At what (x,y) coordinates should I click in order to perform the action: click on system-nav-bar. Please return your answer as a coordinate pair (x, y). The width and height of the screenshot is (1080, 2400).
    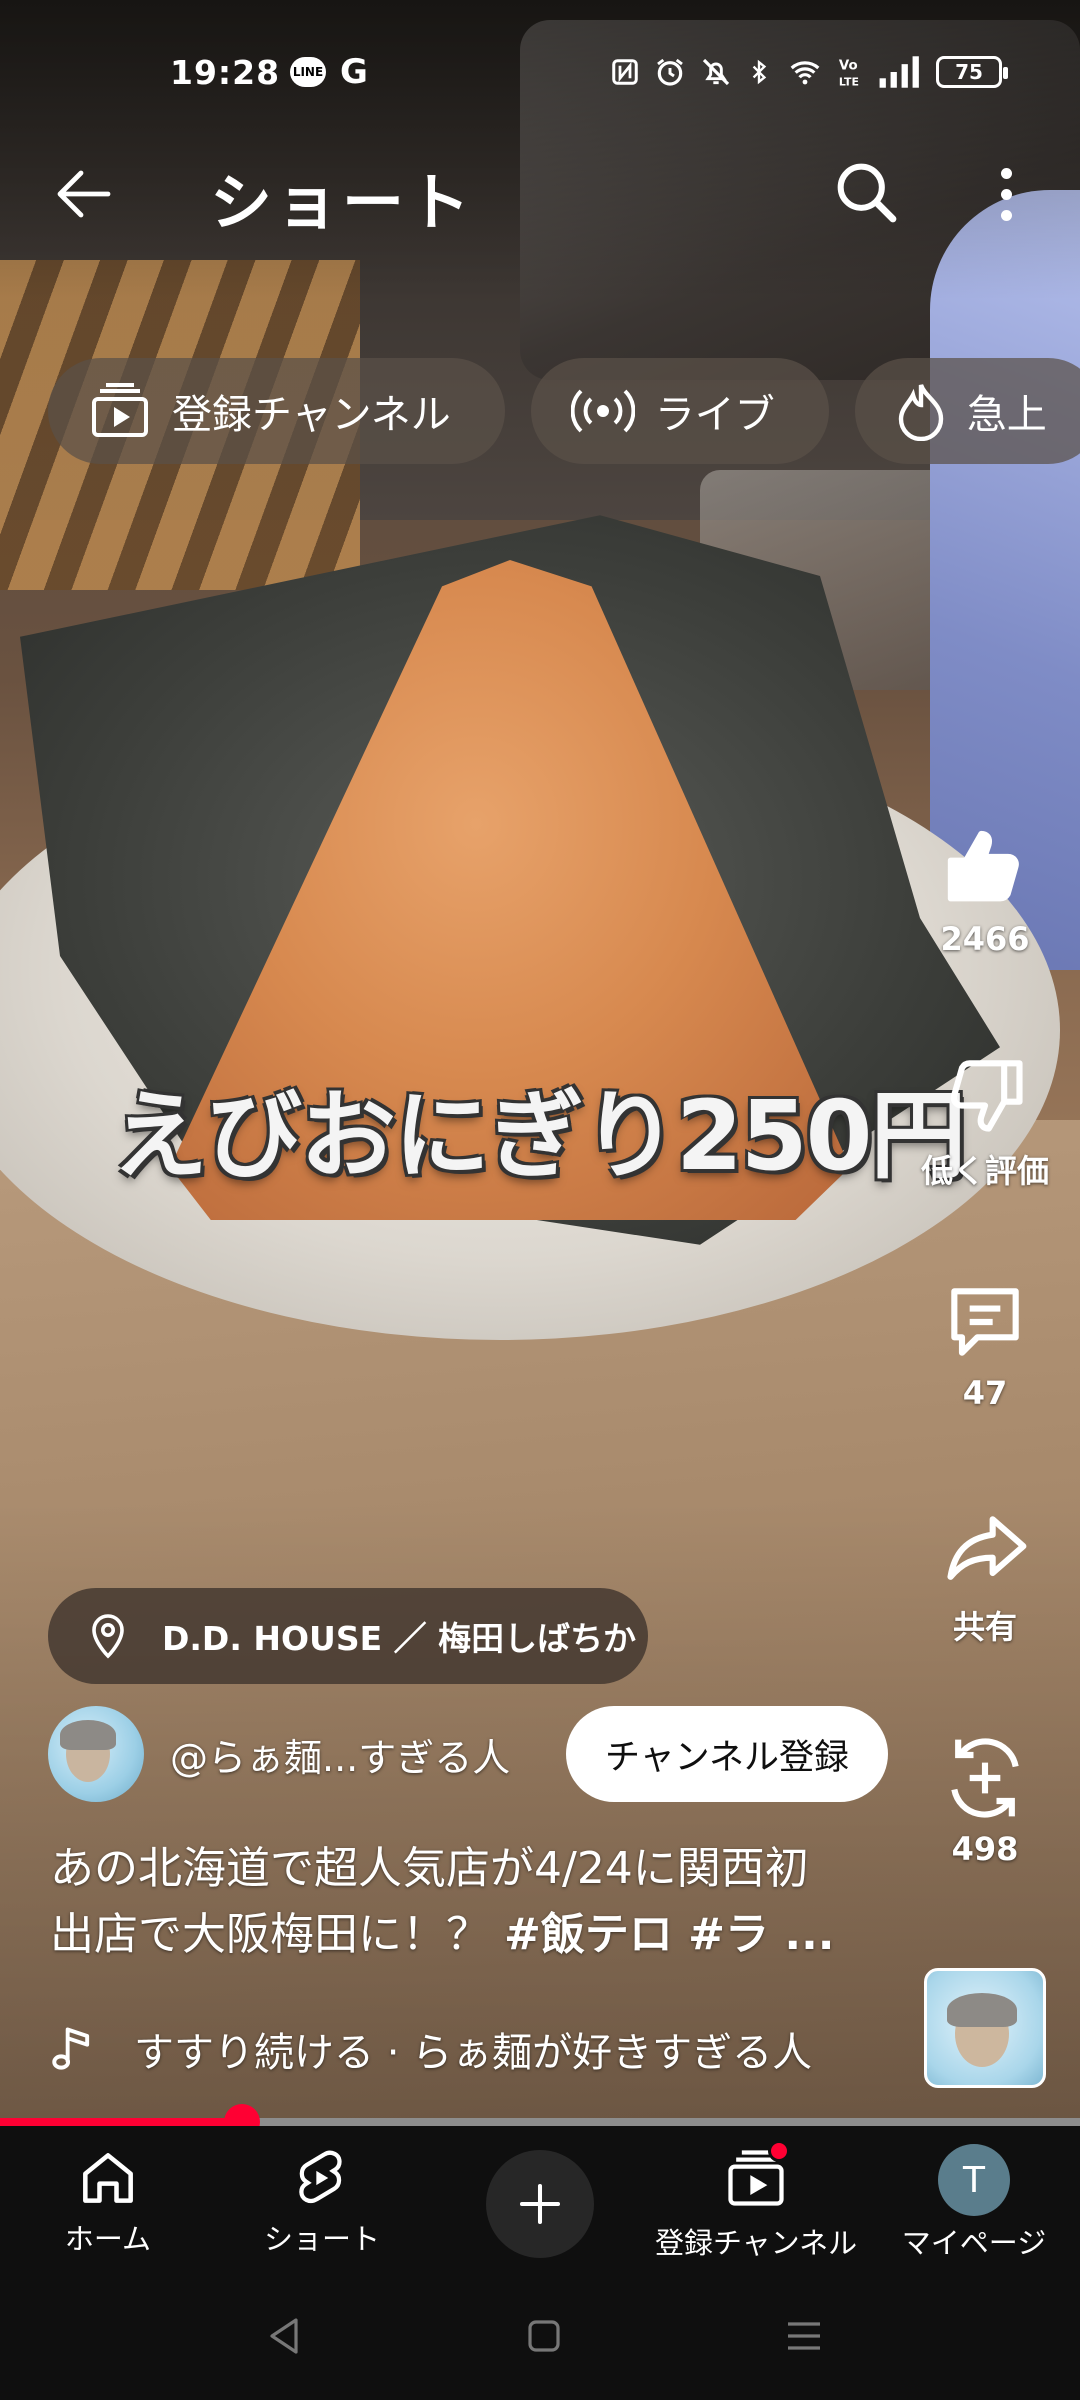
    Looking at the image, I should click on (540, 2339).